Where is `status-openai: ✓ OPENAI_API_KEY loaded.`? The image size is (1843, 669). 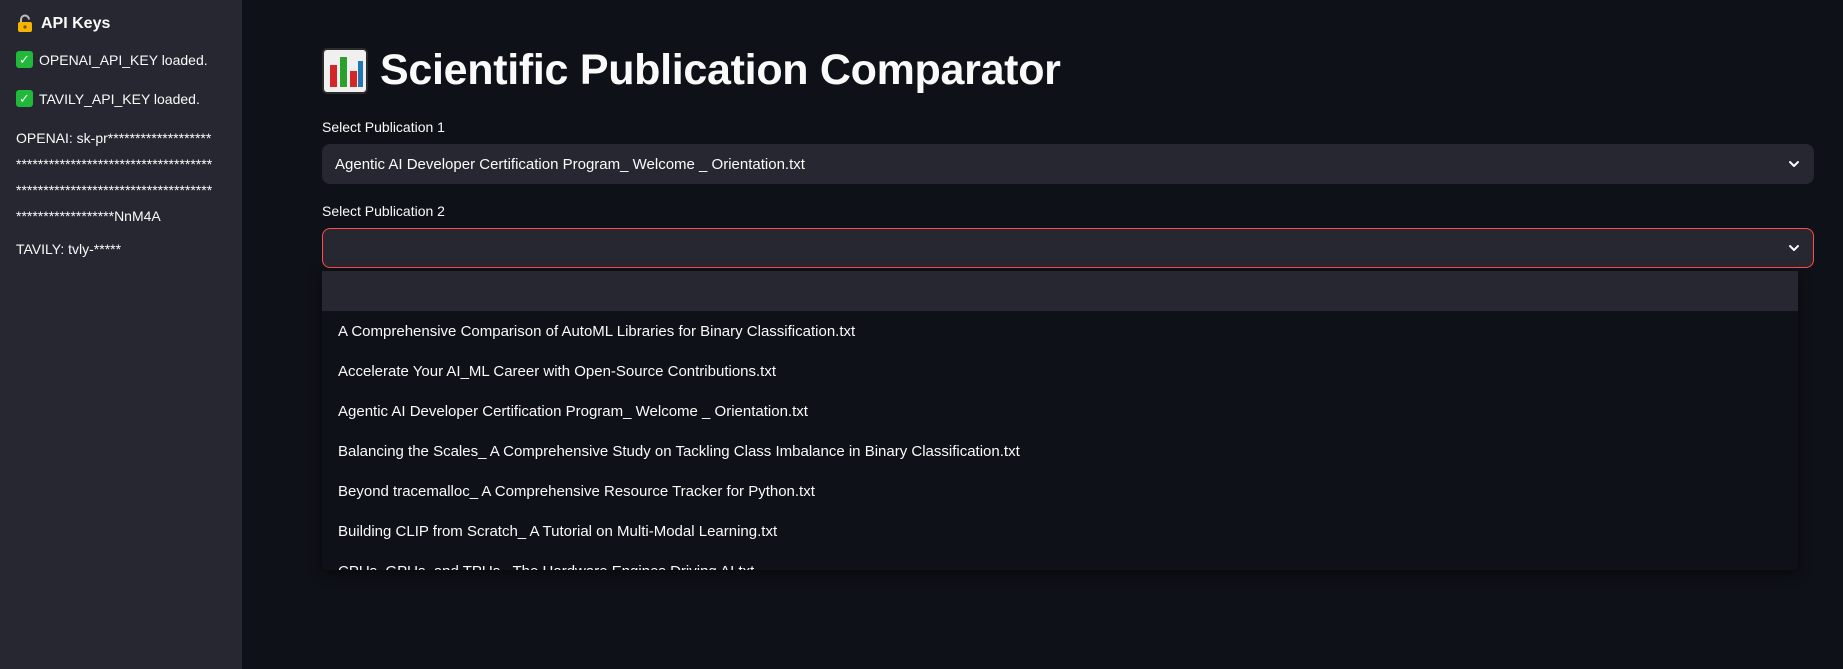 status-openai: ✓ OPENAI_API_KEY loaded. is located at coordinates (121, 59).